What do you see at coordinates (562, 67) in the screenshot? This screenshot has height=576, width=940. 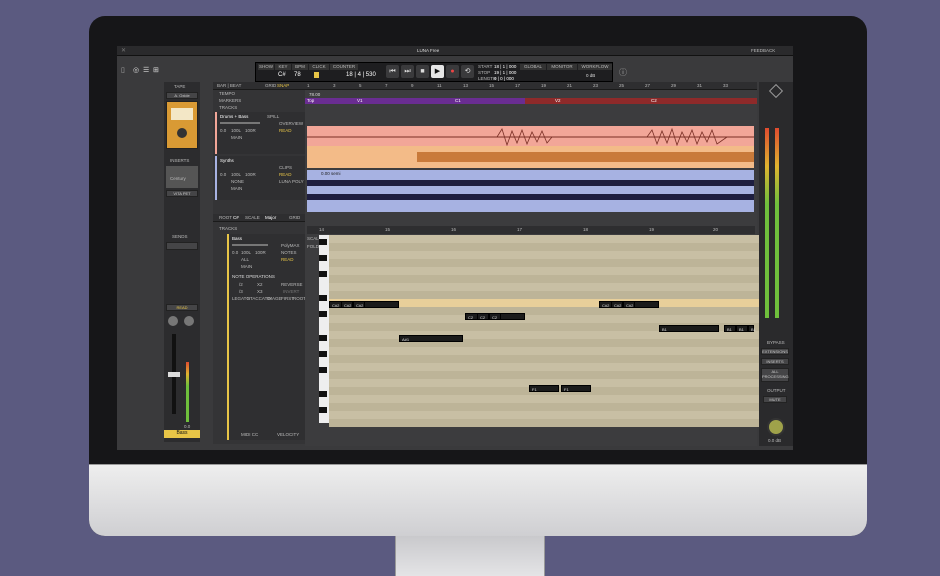 I see `tab-monitor: MONITOR` at bounding box center [562, 67].